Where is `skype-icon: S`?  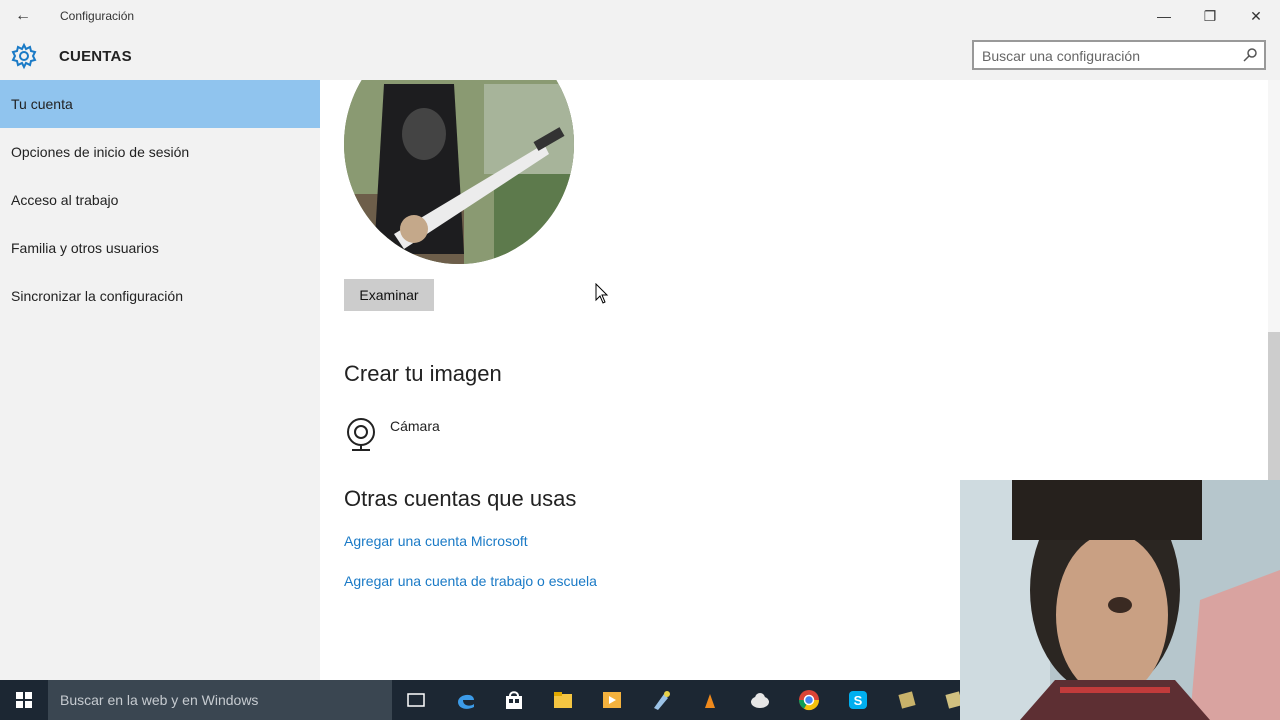
skype-icon: S is located at coordinates (858, 700).